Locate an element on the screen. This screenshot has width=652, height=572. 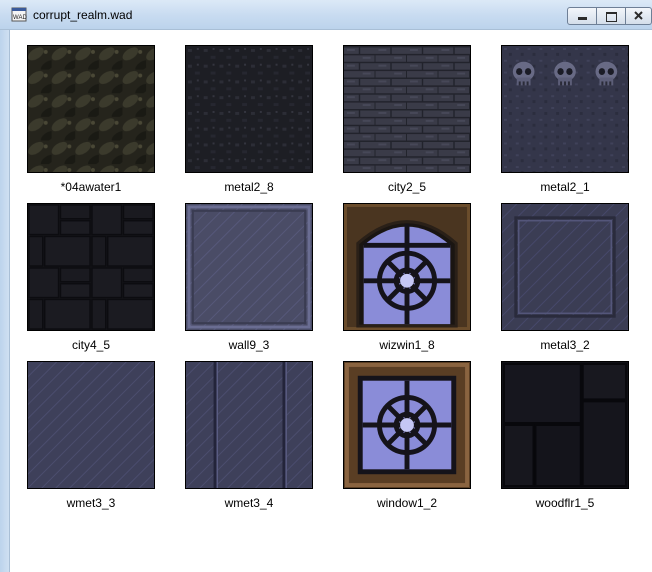
texture-name: wmet3_3 is located at coordinates (91, 503).